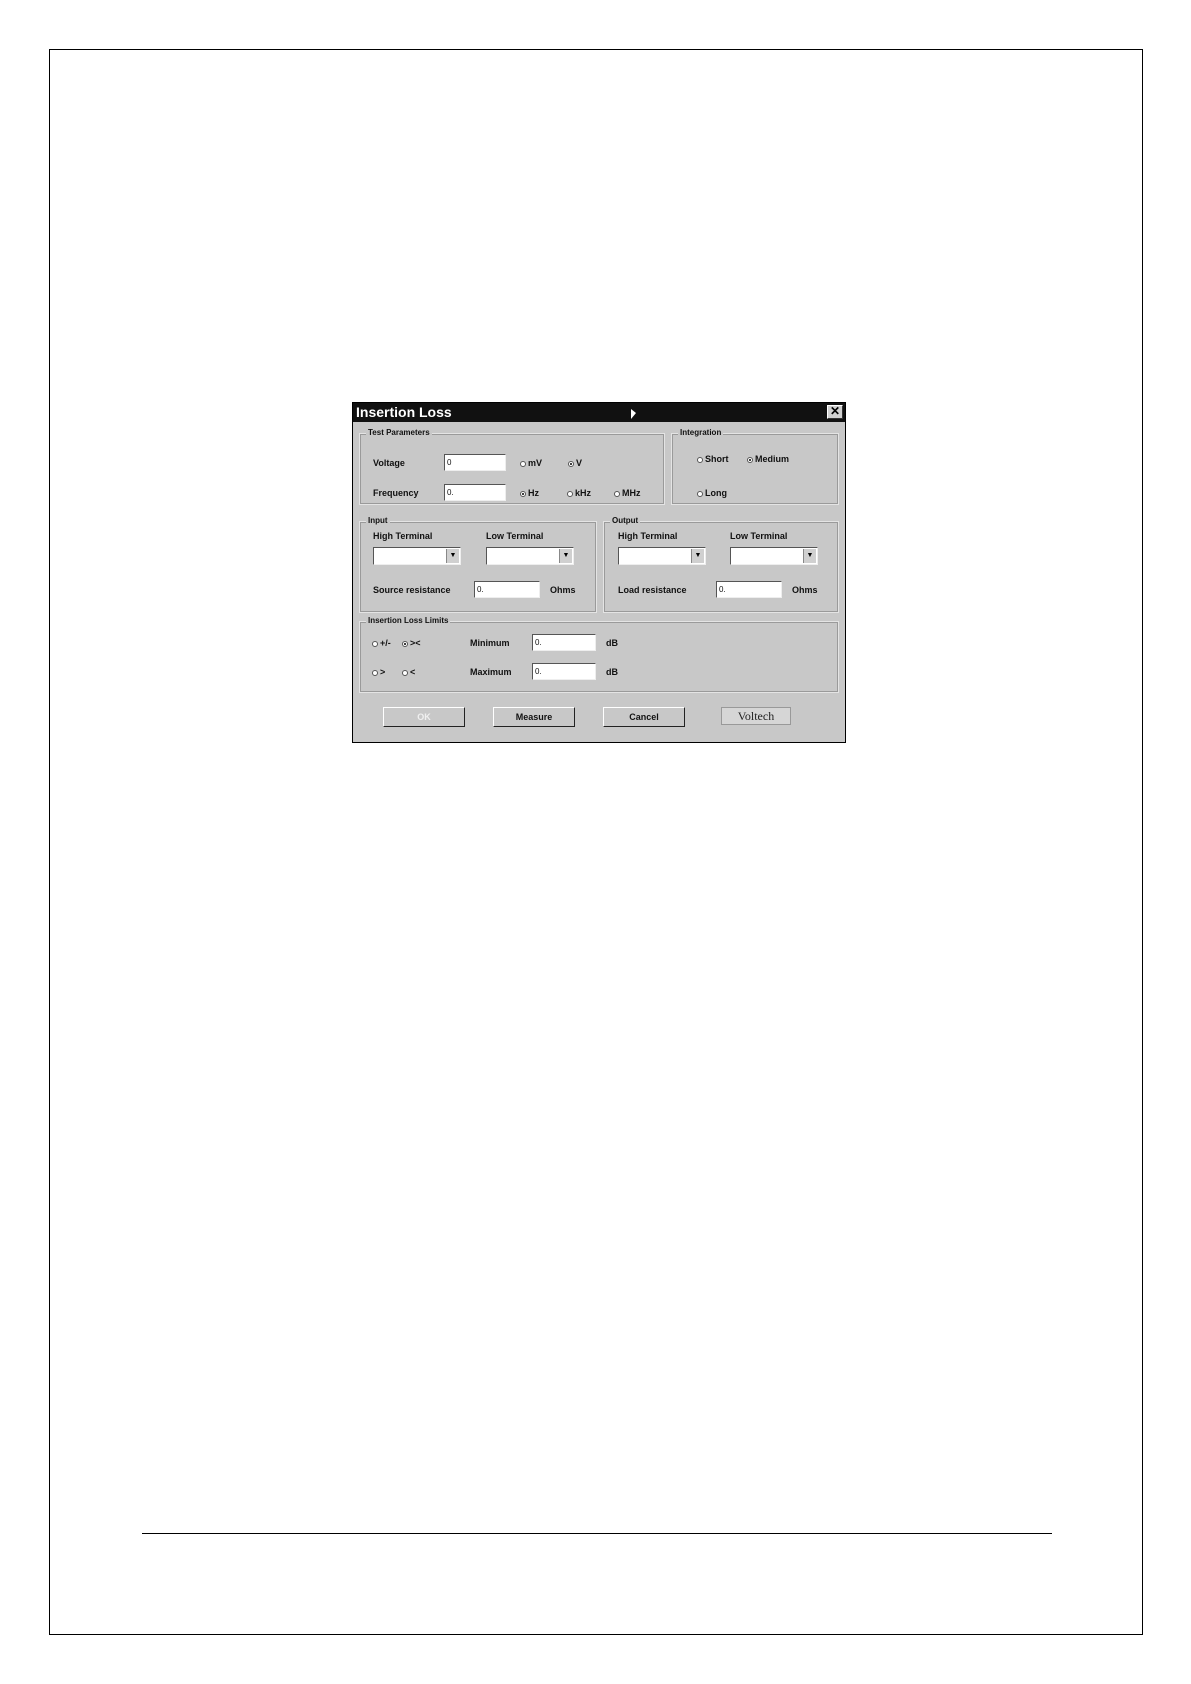  I want to click on integration-long-label: Long, so click(716, 493).